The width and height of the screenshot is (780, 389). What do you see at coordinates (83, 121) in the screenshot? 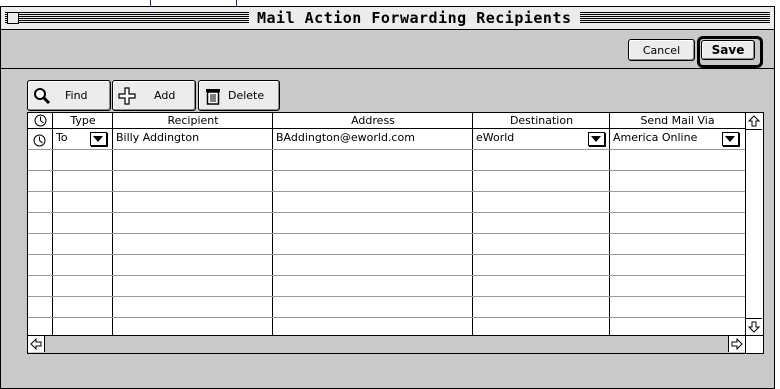
I see `col-header-type: Type` at bounding box center [83, 121].